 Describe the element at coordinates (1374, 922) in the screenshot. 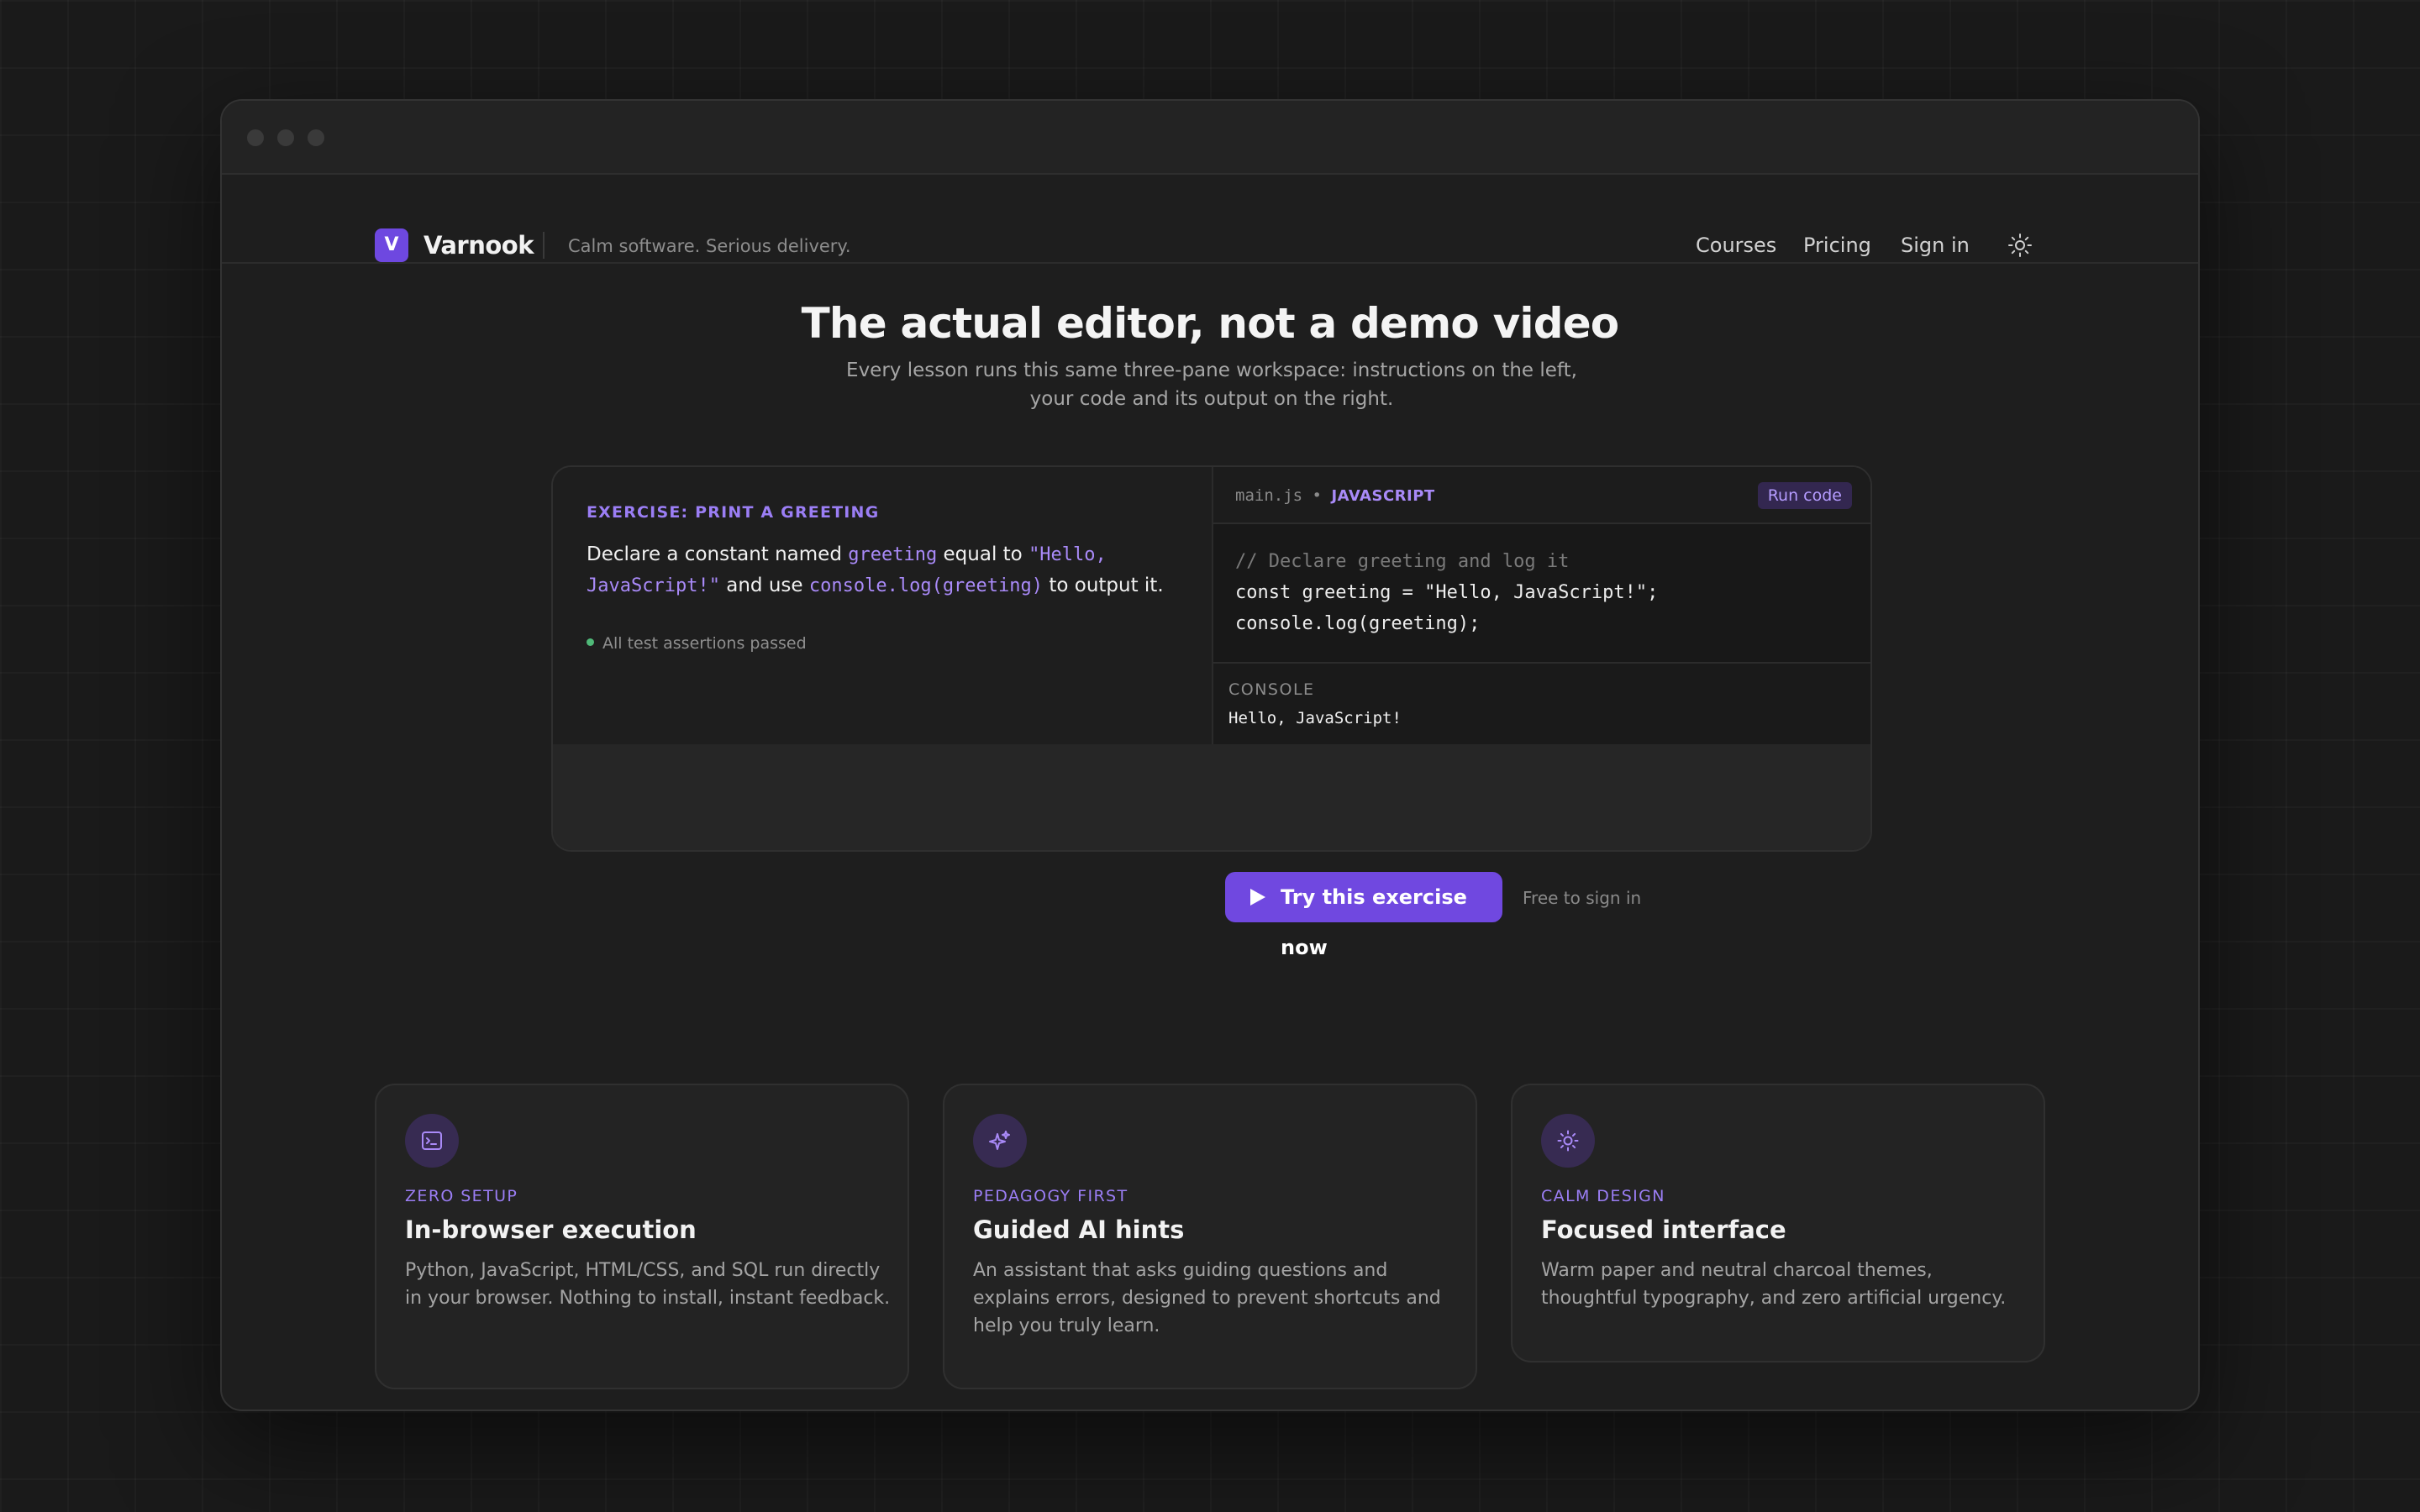

I see `try-exercise-label: Try this exercise now` at that location.